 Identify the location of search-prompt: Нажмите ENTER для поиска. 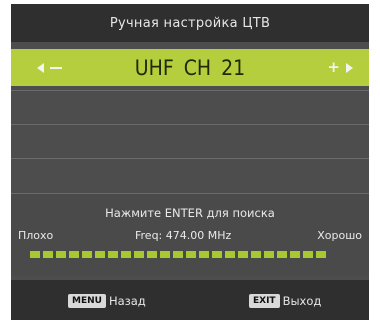
(190, 213).